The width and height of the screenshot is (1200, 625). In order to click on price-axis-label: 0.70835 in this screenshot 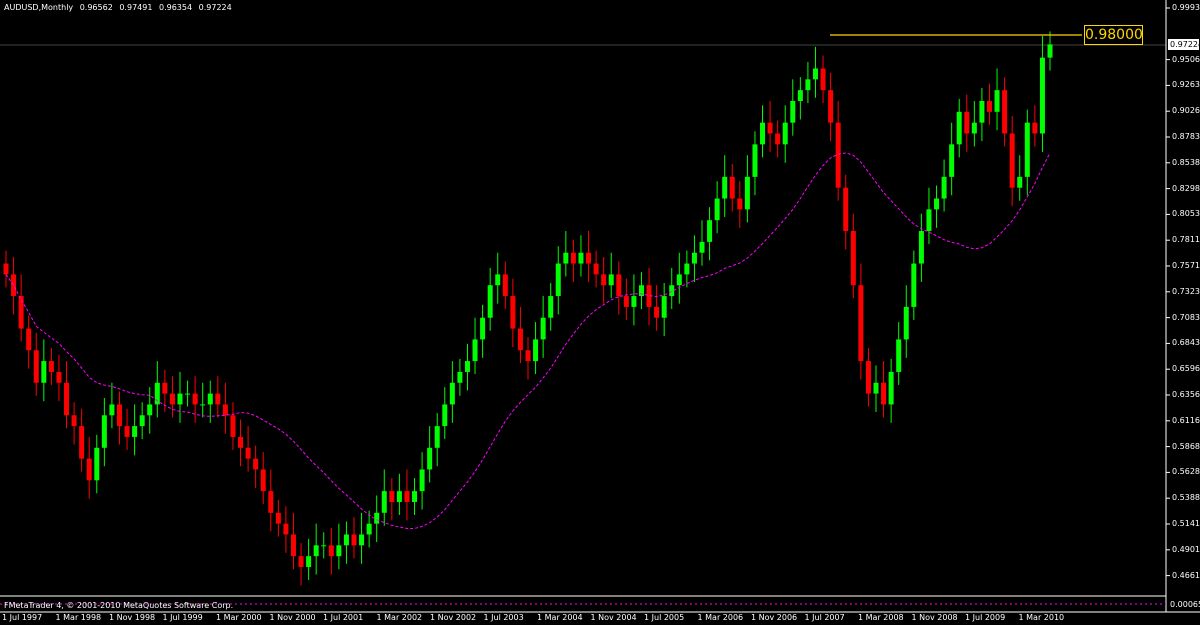, I will do `click(1186, 317)`.